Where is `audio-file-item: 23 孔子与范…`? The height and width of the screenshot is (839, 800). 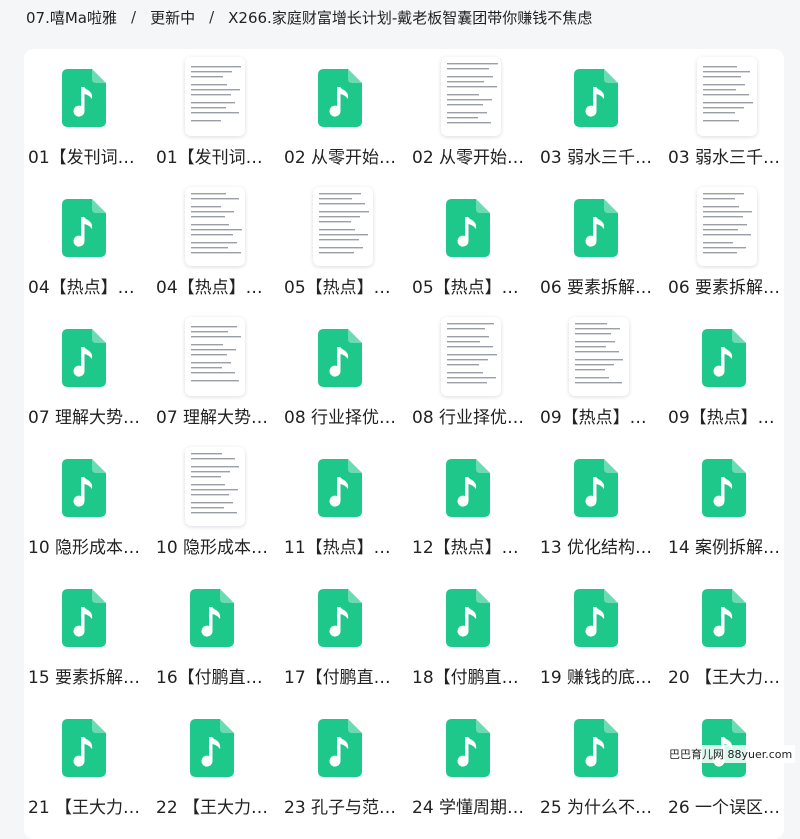 audio-file-item: 23 孔子与范… is located at coordinates (344, 764).